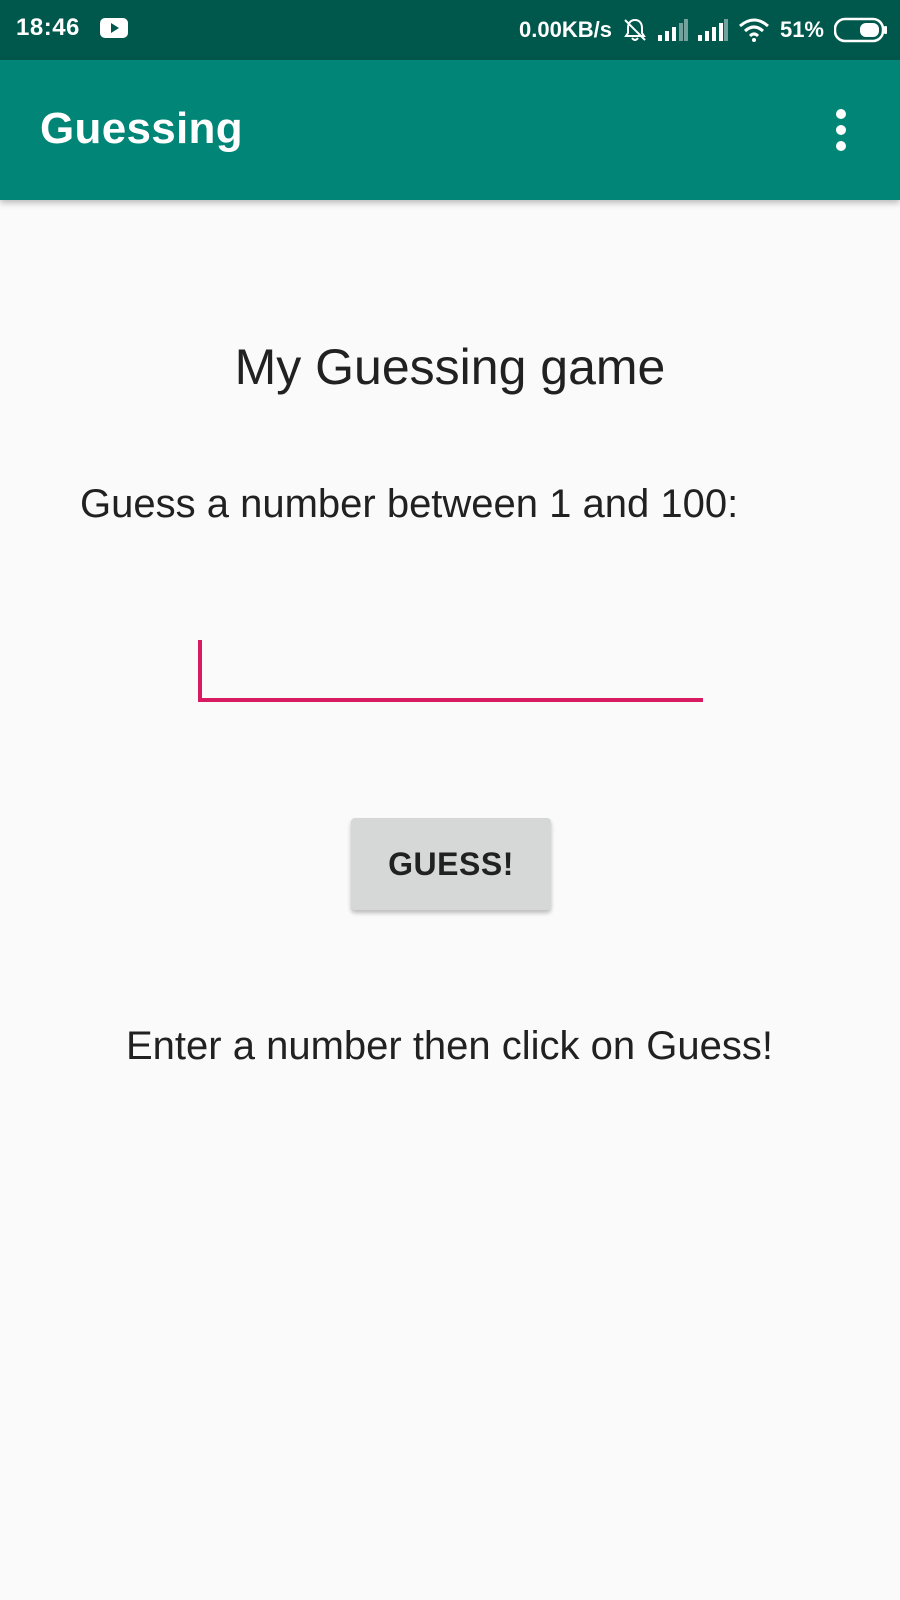  What do you see at coordinates (754, 30) in the screenshot?
I see `wifi-icon` at bounding box center [754, 30].